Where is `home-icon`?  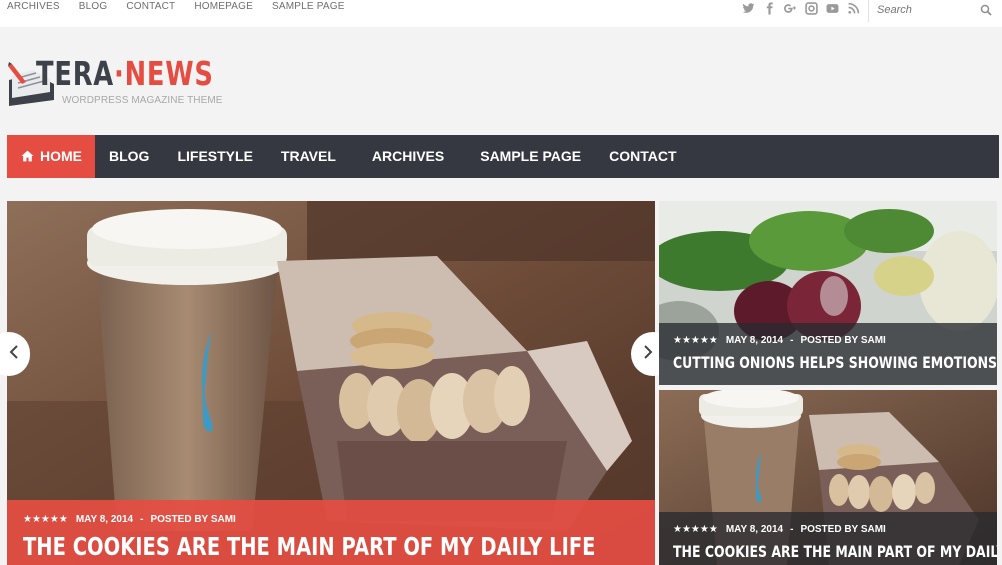 home-icon is located at coordinates (27, 157).